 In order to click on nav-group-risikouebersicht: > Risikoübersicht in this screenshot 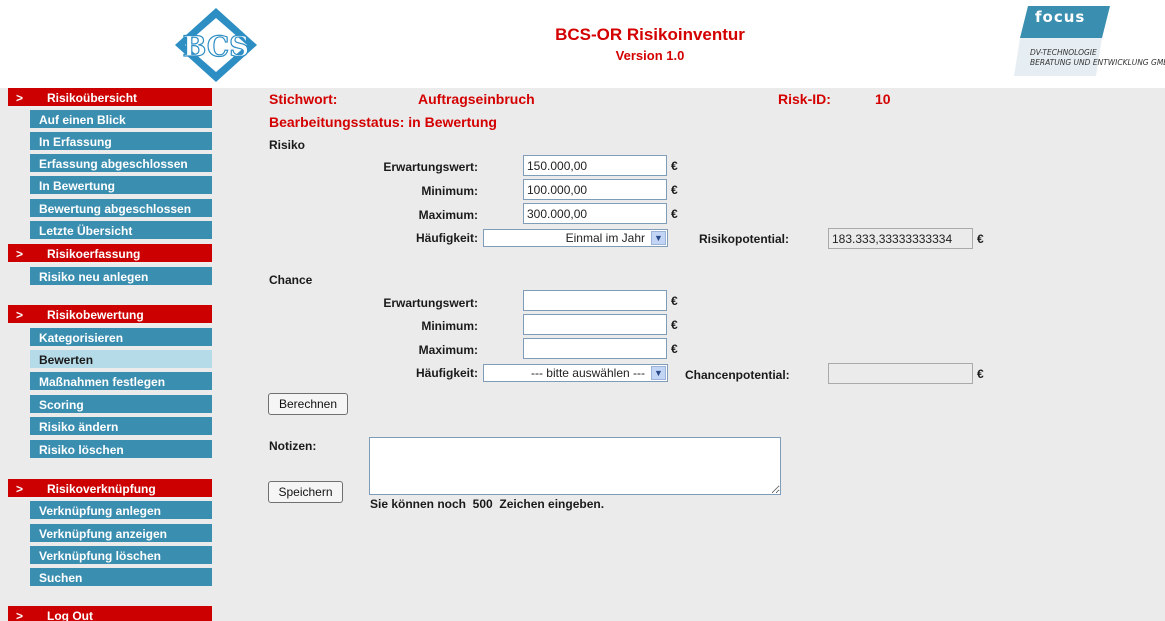, I will do `click(110, 98)`.